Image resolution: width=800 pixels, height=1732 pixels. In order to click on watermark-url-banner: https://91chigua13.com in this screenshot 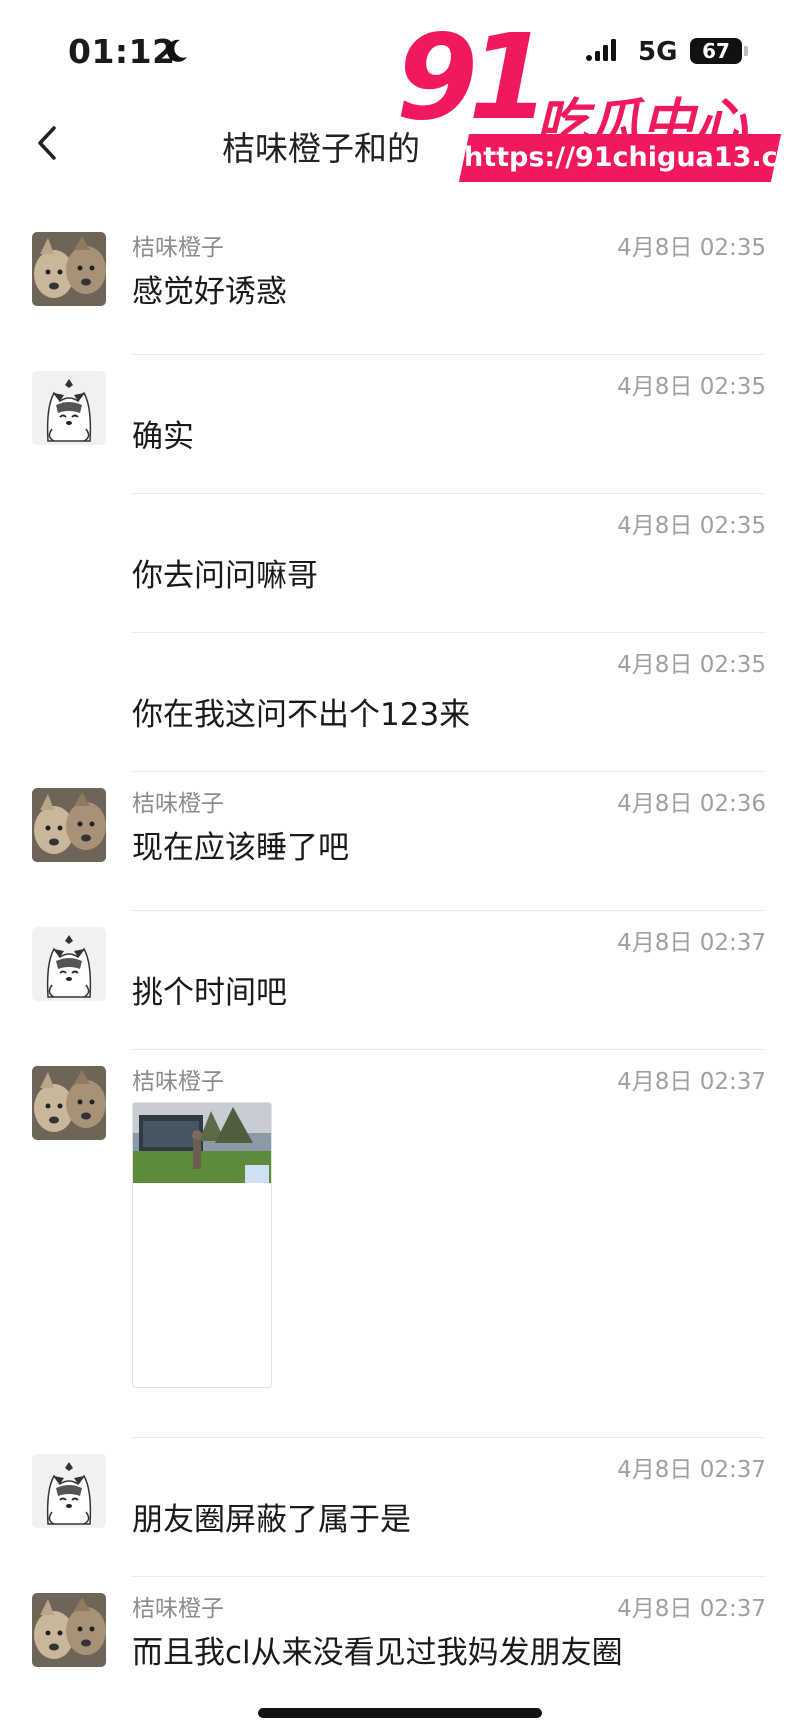, I will do `click(629, 158)`.